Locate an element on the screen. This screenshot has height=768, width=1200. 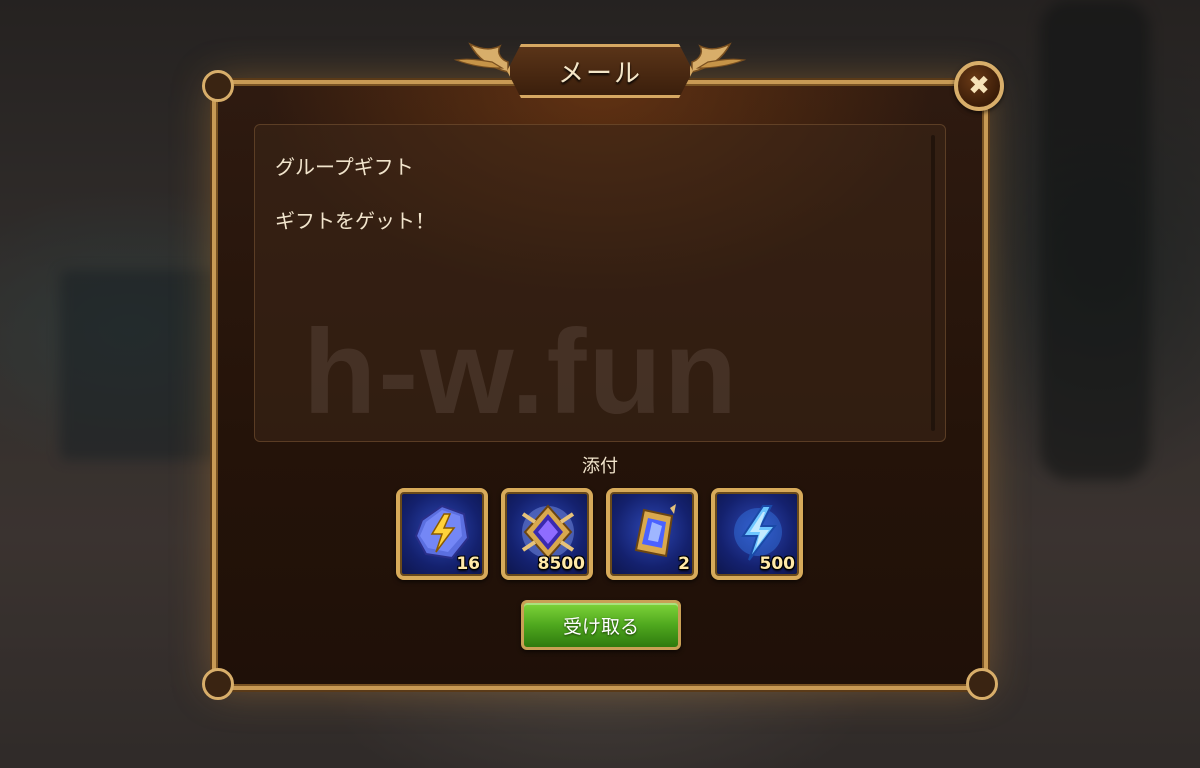
item-quantity: 2 is located at coordinates (684, 564).